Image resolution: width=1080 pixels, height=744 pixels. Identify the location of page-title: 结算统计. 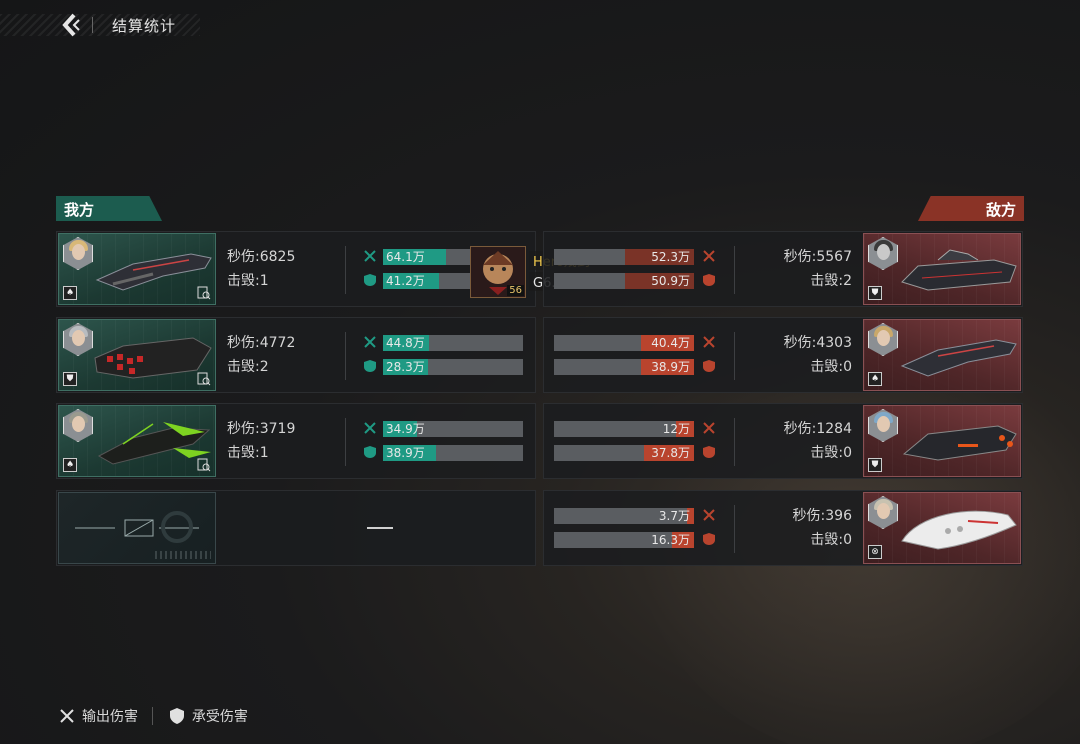
(144, 26).